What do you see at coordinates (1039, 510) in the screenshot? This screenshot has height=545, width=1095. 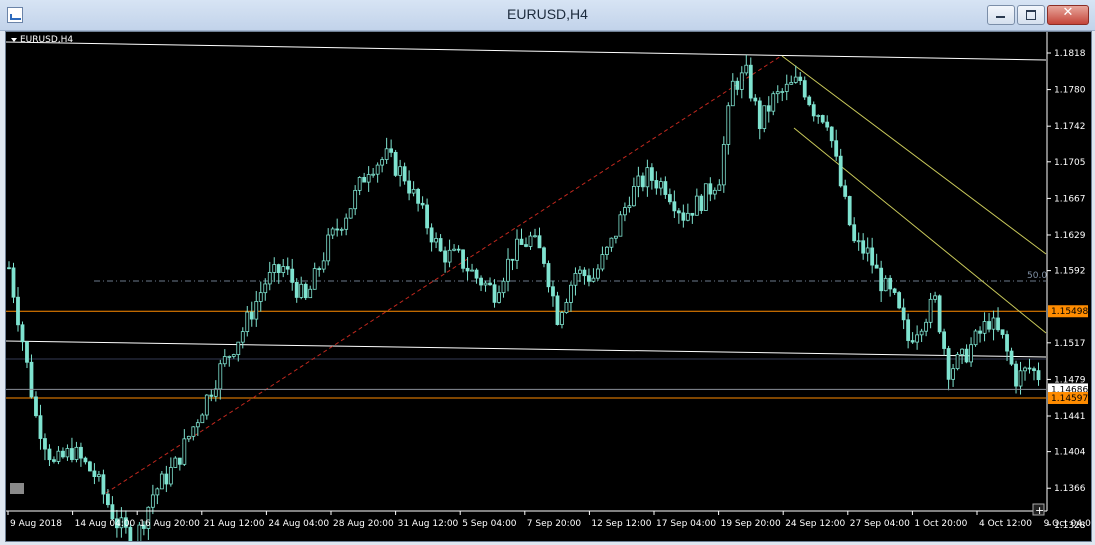 I see `plus-icon: +` at bounding box center [1039, 510].